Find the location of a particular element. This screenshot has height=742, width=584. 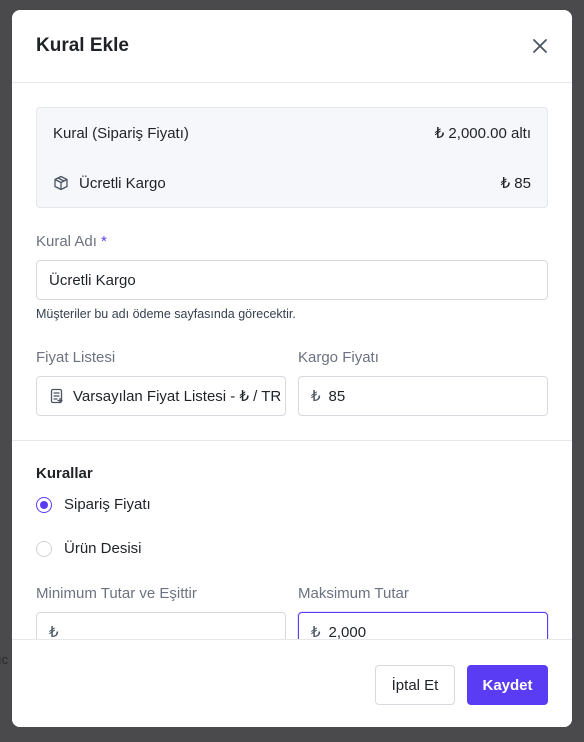

rule-name-label: Kural Adı * is located at coordinates (71, 241).